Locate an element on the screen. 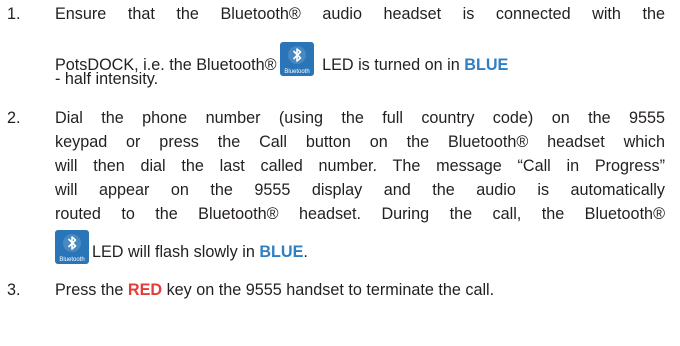 The height and width of the screenshot is (346, 680). color-word-red: RED is located at coordinates (145, 290).